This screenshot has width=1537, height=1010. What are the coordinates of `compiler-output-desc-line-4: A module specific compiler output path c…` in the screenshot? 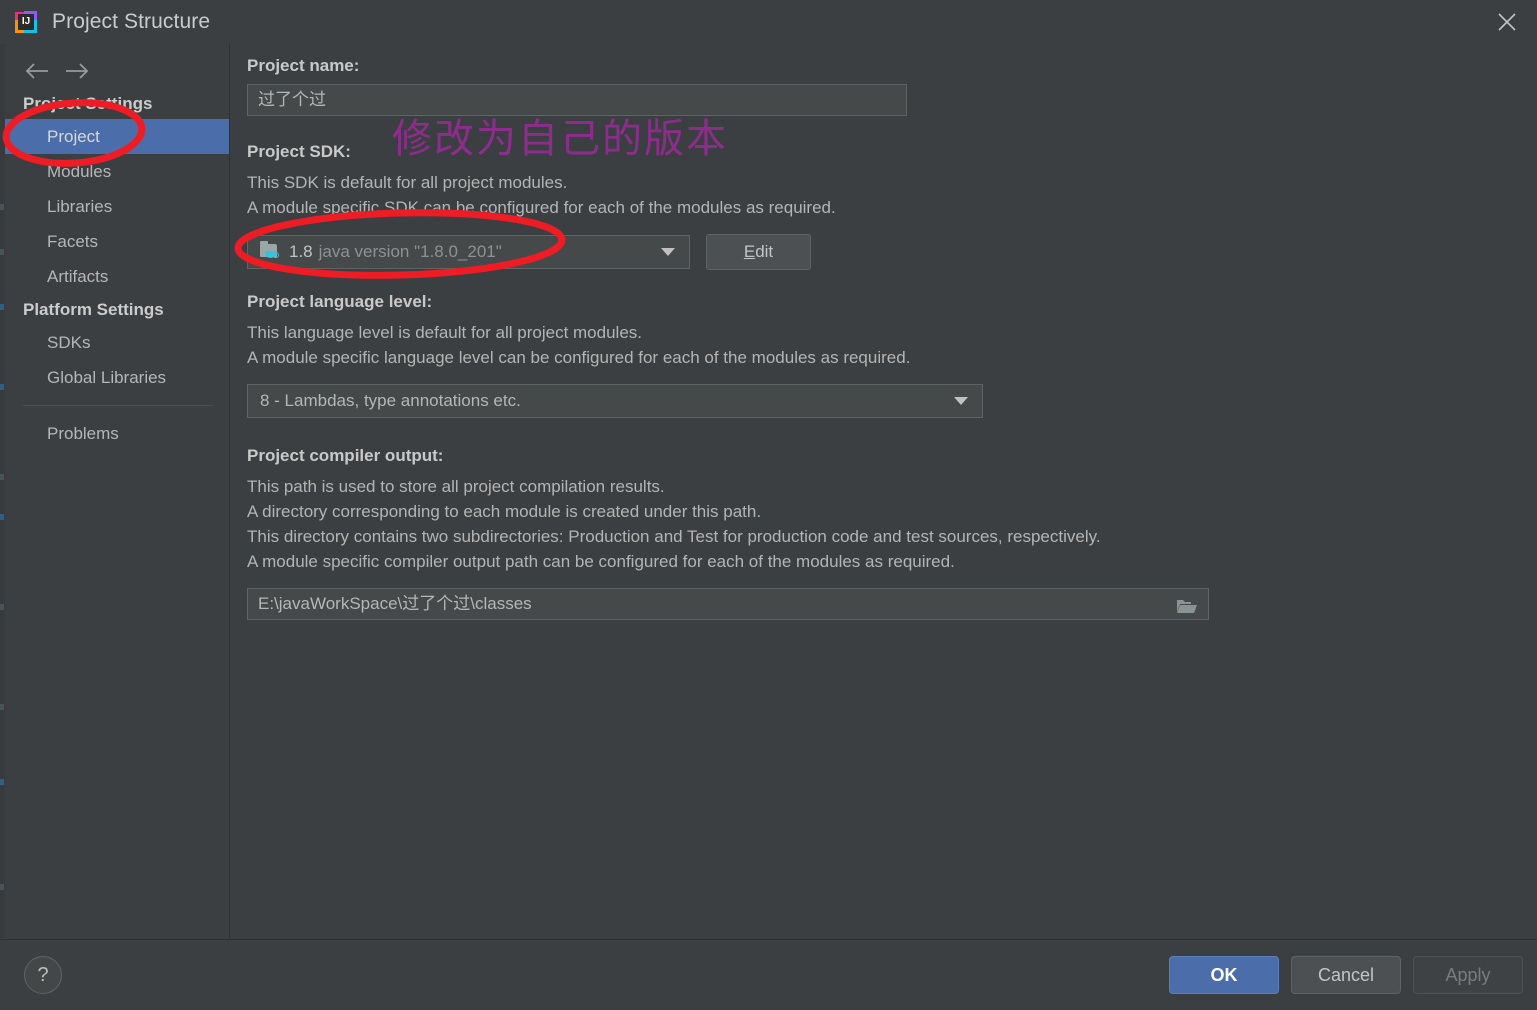 It's located at (601, 561).